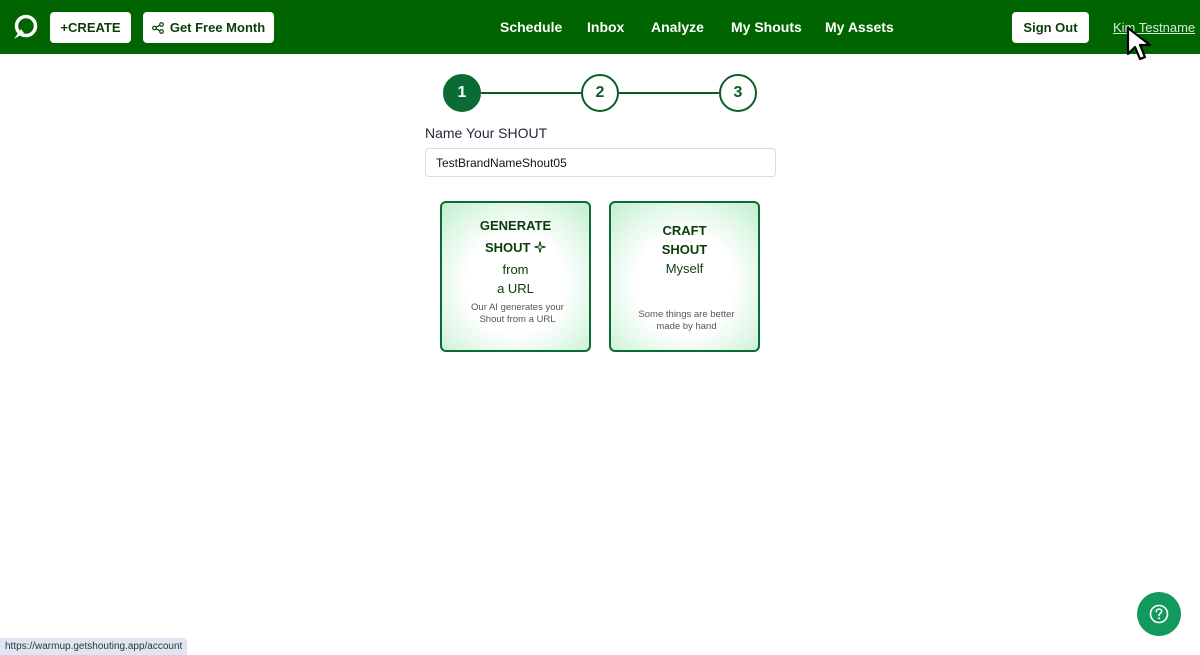 The image size is (1200, 655). Describe the element at coordinates (157, 27) in the screenshot. I see `share-icon` at that location.